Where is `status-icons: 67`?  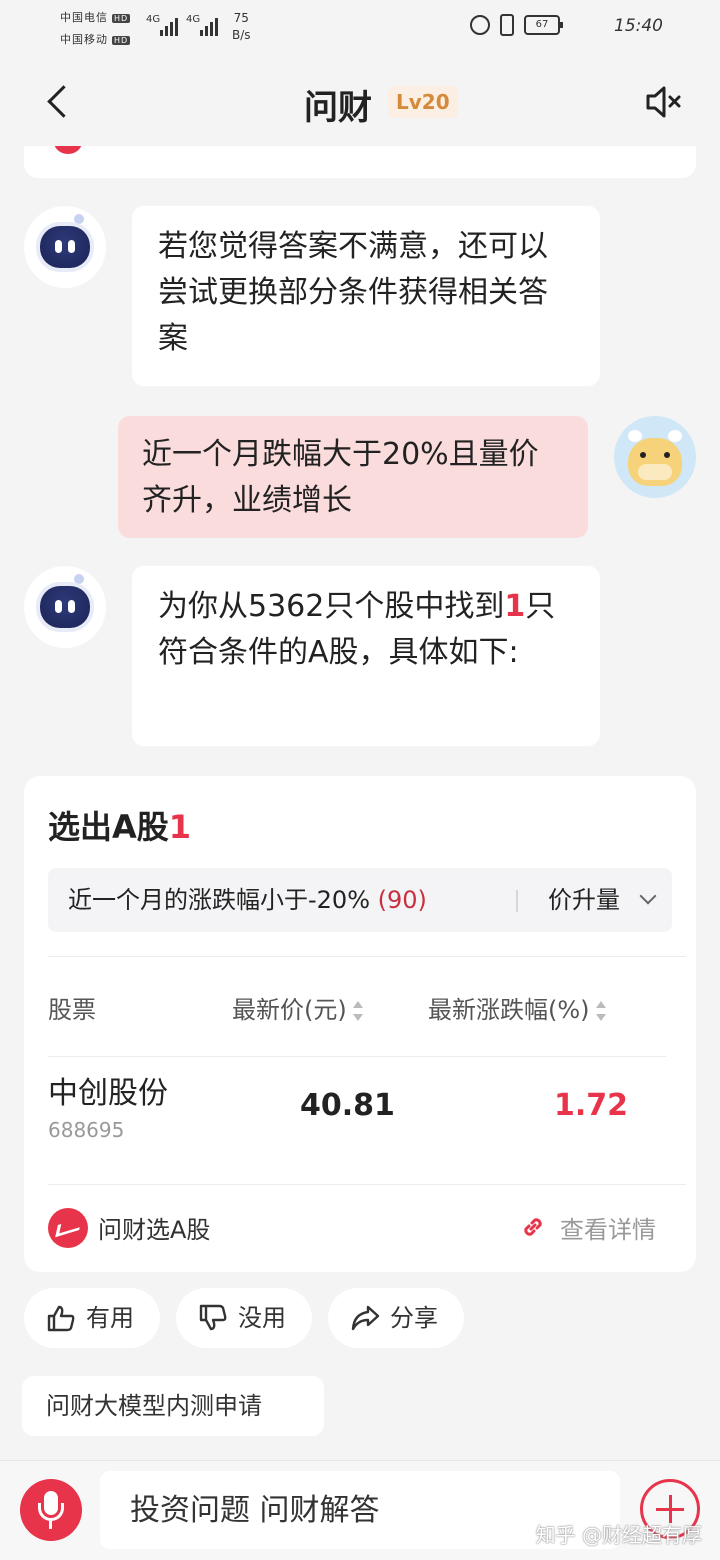
status-icons: 67 is located at coordinates (516, 25).